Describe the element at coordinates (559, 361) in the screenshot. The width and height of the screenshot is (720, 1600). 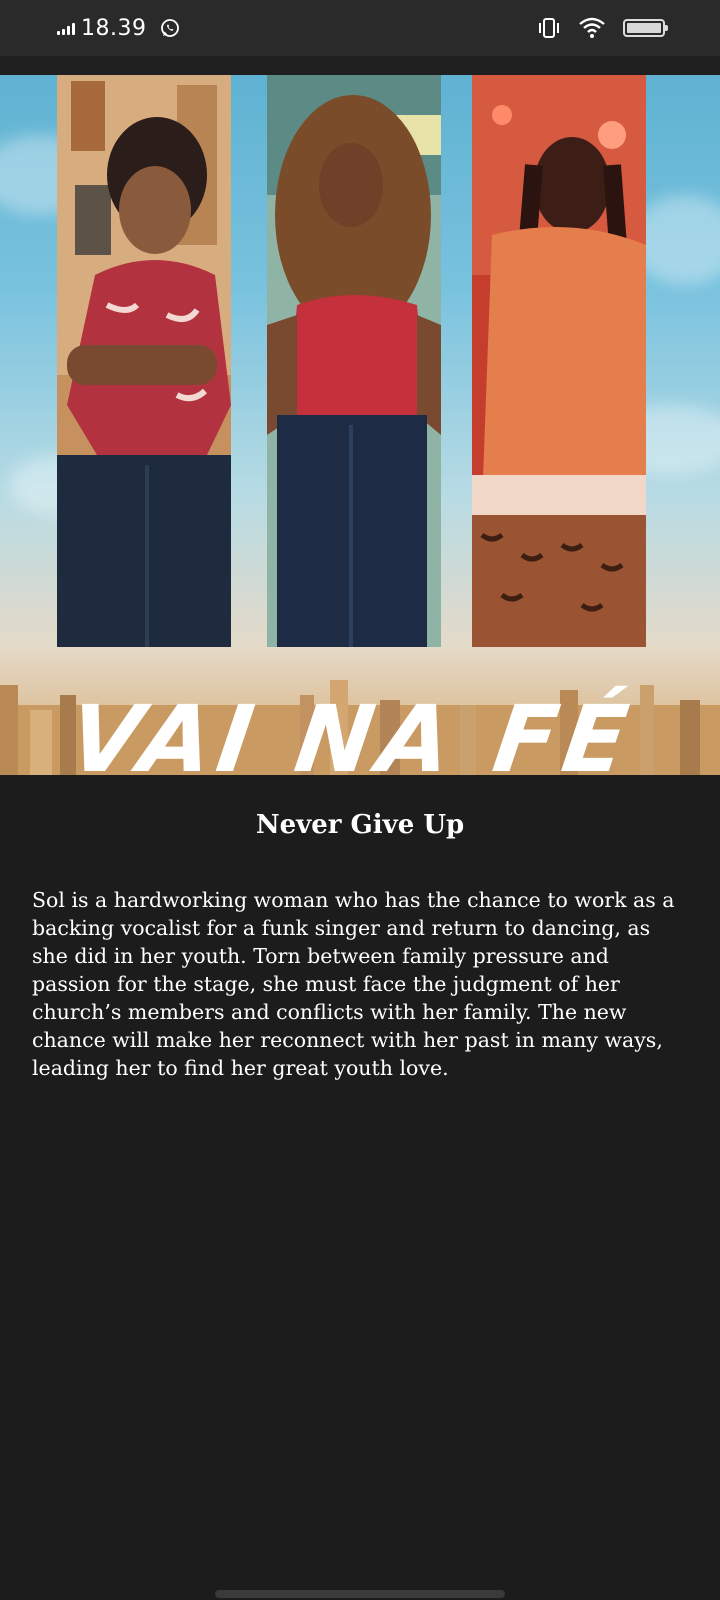
I see `poster-panel-right` at that location.